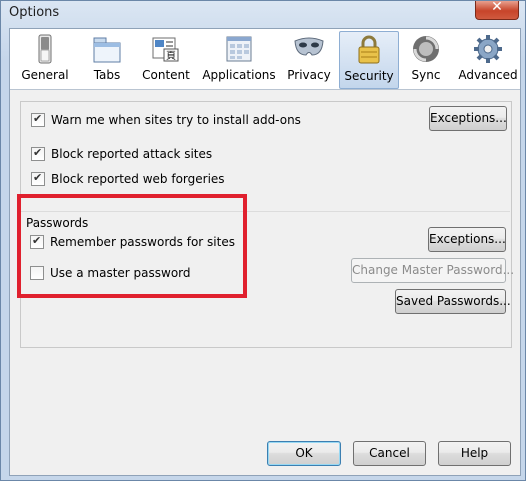 The image size is (526, 481). I want to click on block-attack-row: Block reported attack sites, so click(131, 153).